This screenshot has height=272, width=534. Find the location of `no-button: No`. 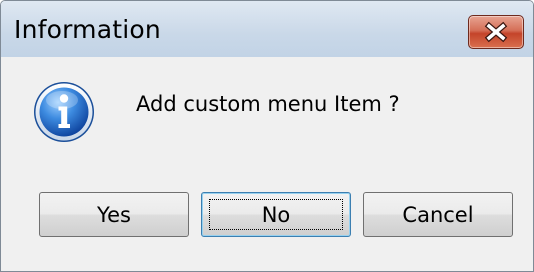

no-button: No is located at coordinates (276, 214).